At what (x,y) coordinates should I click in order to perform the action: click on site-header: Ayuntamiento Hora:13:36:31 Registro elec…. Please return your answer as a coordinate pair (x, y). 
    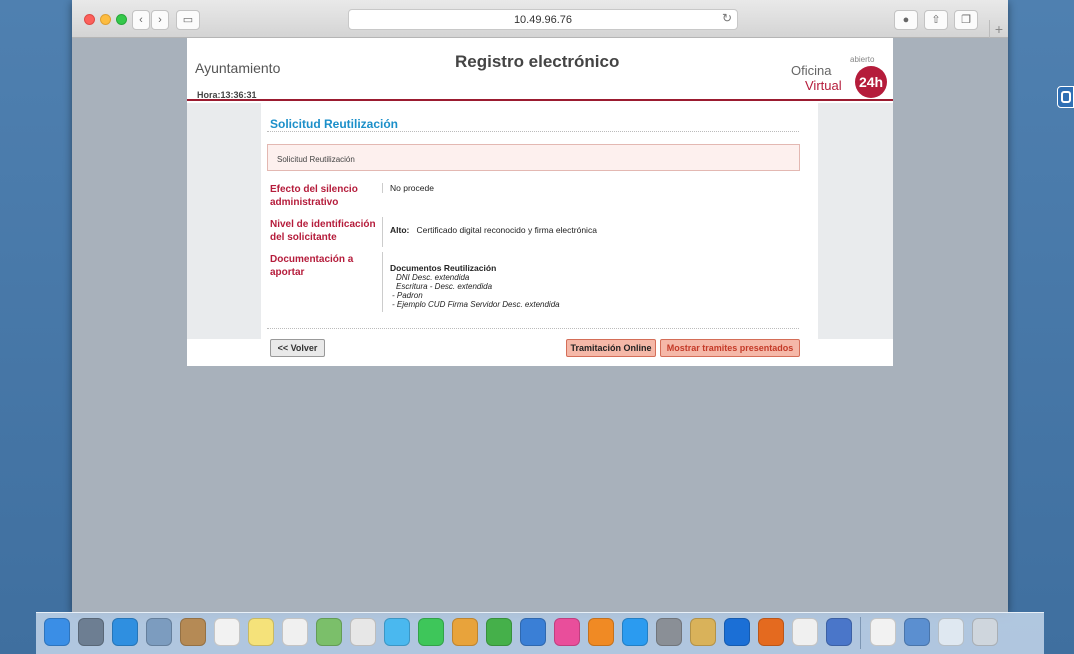
    Looking at the image, I should click on (540, 69).